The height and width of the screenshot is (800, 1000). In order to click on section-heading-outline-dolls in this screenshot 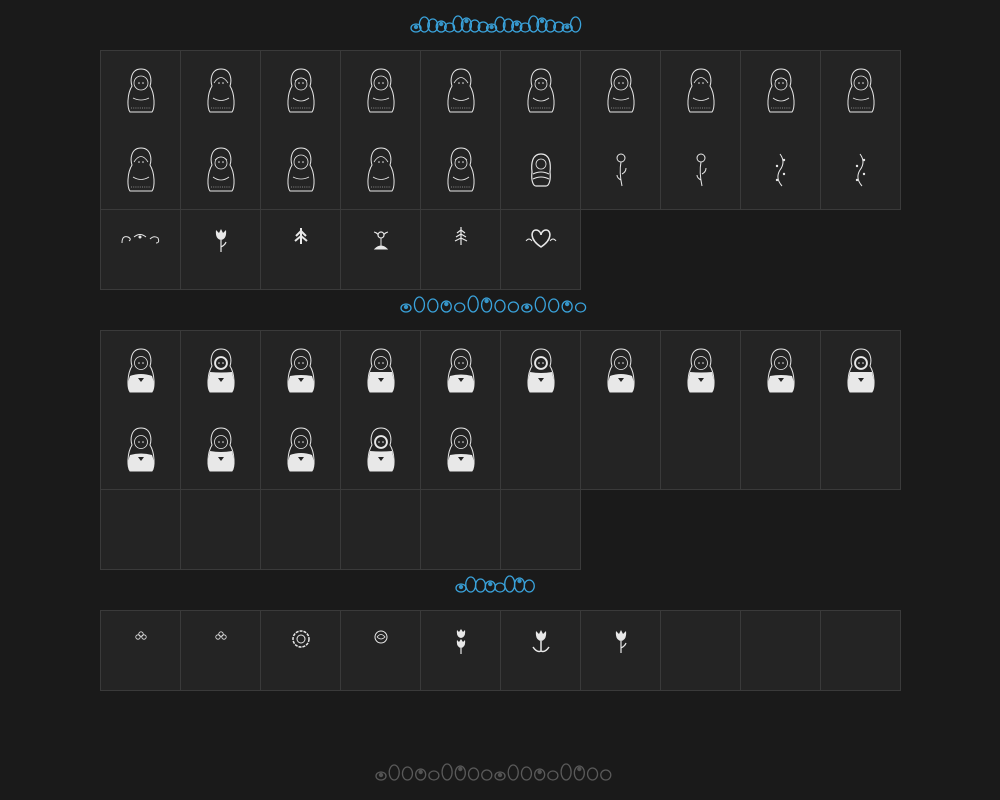, I will do `click(500, 24)`.